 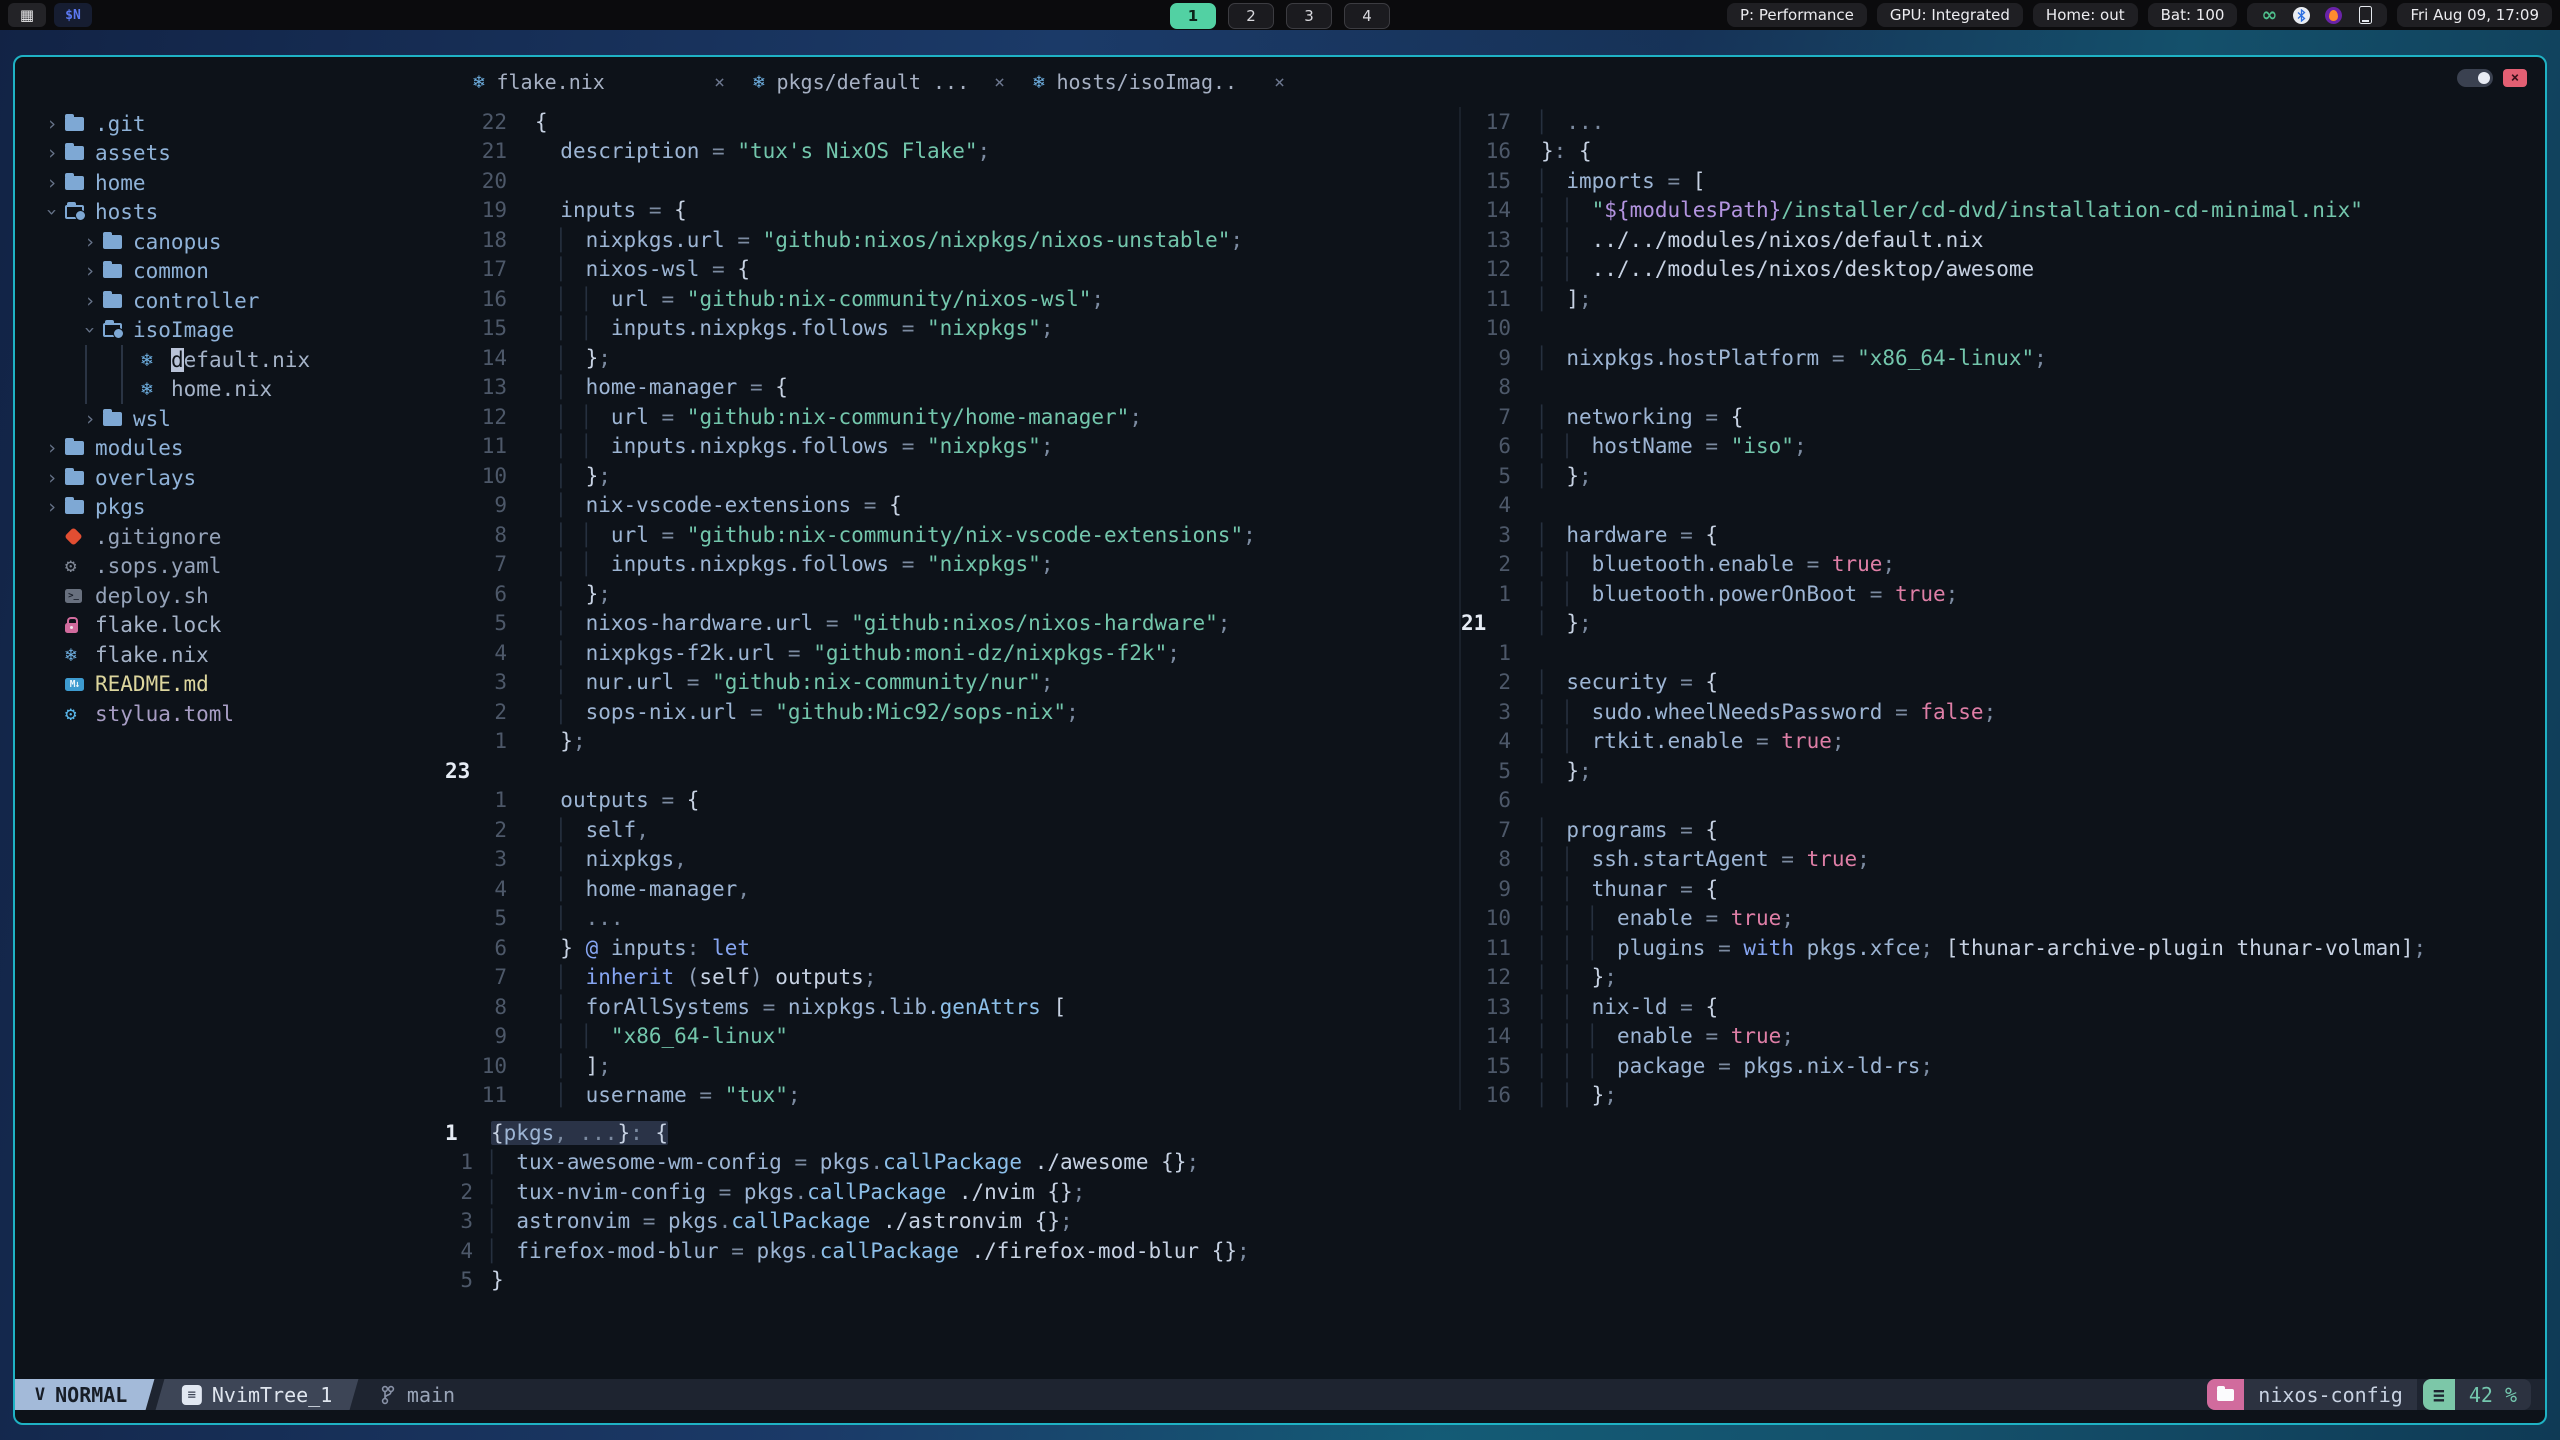 I want to click on code-line: 3 ▏ hardware = {, so click(x=2003, y=535).